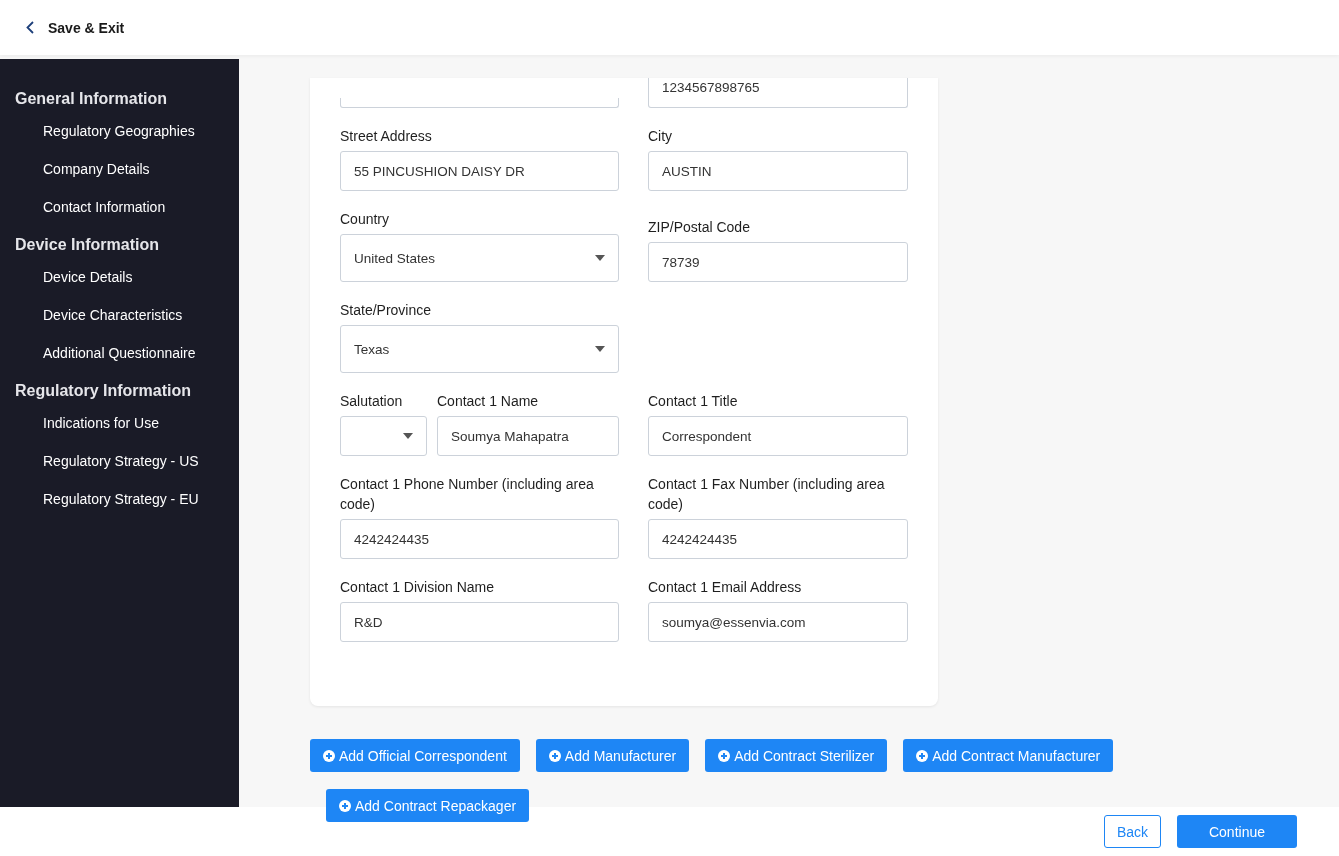 This screenshot has height=856, width=1339. Describe the element at coordinates (386, 310) in the screenshot. I see `field-label: State/Province` at that location.